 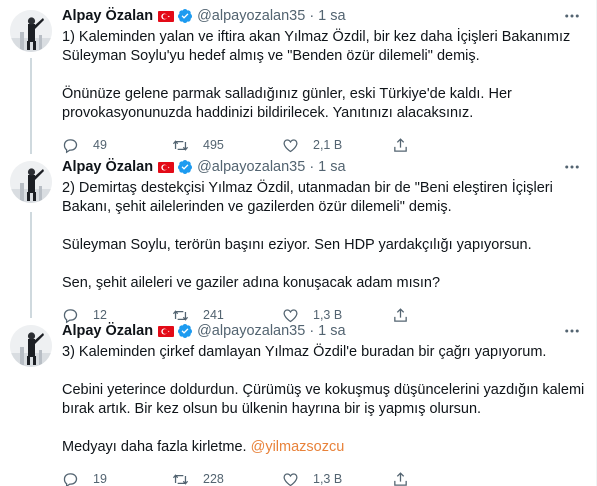 What do you see at coordinates (100, 145) in the screenshot?
I see `reply-count: 49` at bounding box center [100, 145].